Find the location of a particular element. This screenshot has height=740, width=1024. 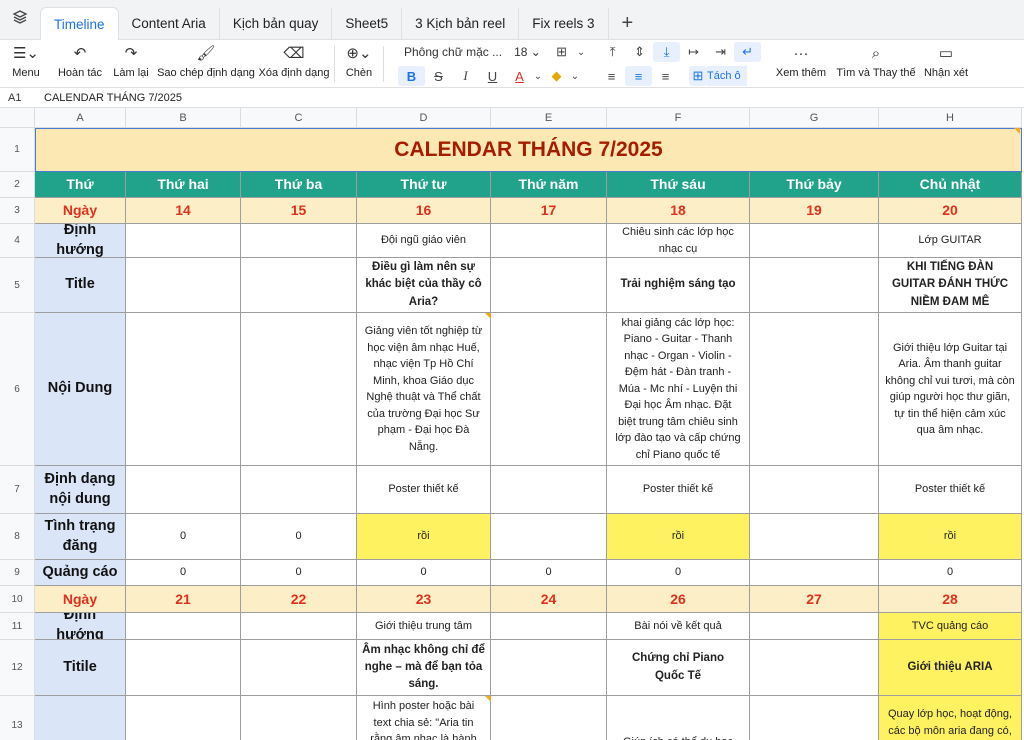

day-header-cell: Thứ bảy is located at coordinates (814, 185).